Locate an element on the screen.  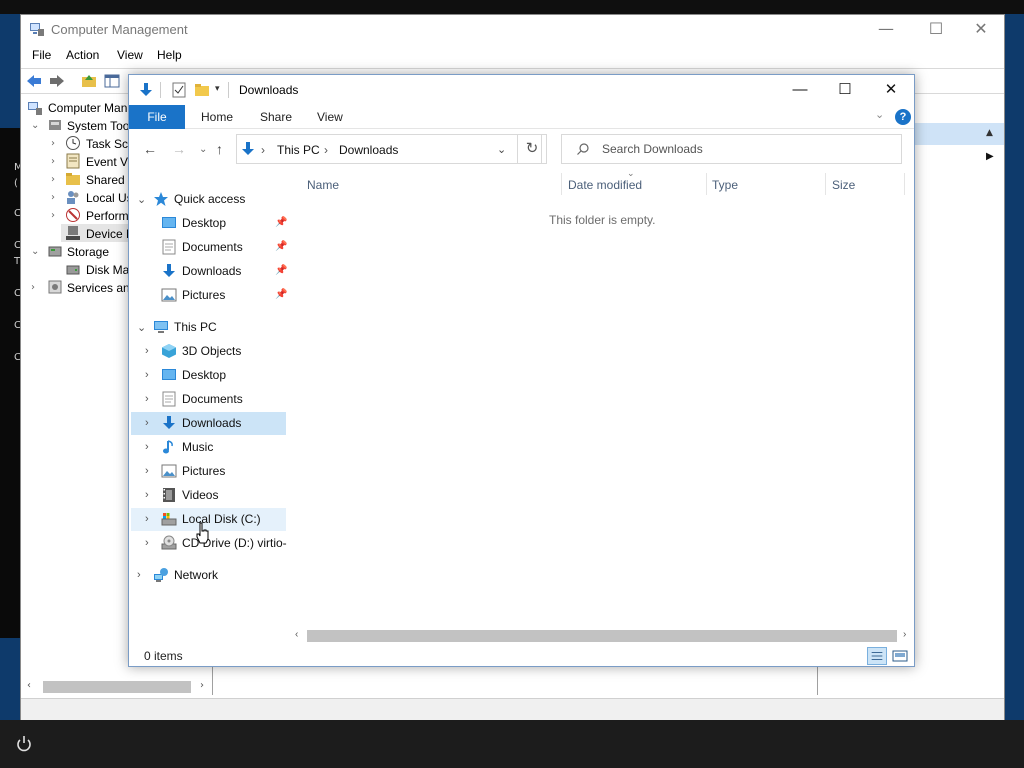
cm-menu-help: Help is located at coordinates (169, 55).